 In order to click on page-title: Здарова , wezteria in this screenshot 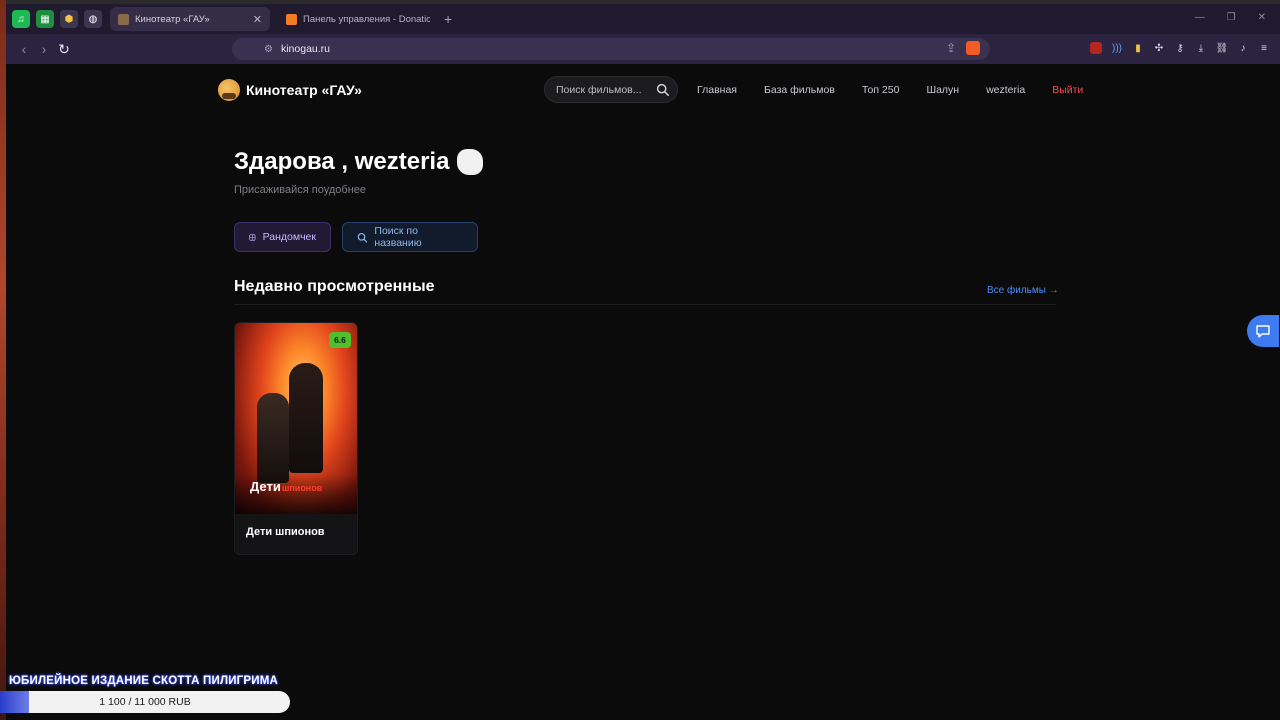, I will do `click(359, 162)`.